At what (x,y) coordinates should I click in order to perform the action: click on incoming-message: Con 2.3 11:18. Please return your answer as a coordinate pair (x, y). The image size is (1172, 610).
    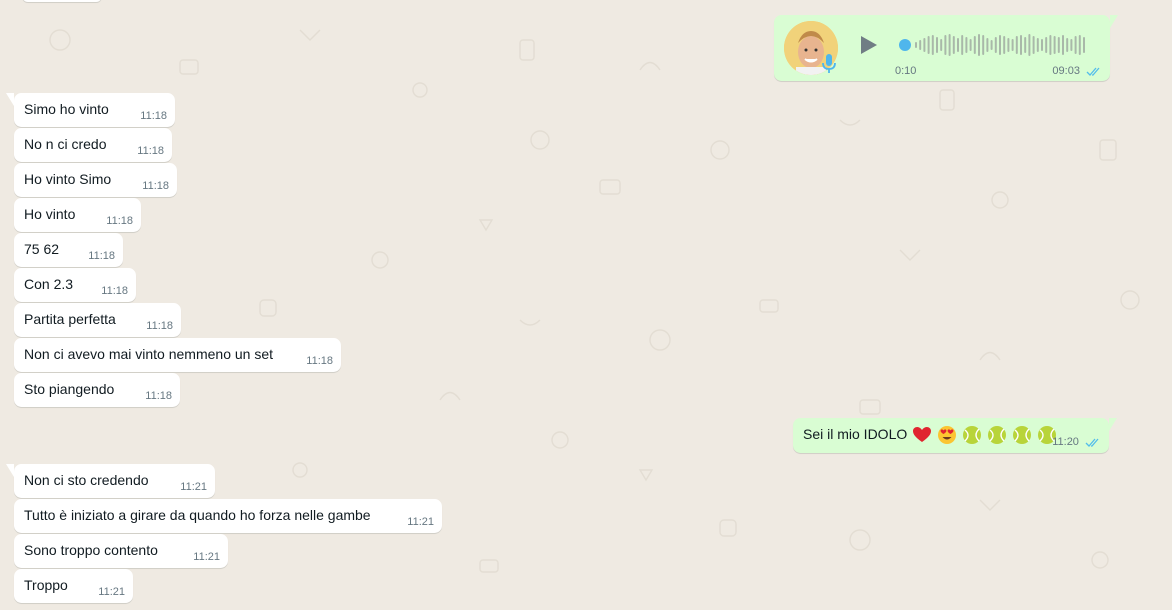
    Looking at the image, I should click on (75, 285).